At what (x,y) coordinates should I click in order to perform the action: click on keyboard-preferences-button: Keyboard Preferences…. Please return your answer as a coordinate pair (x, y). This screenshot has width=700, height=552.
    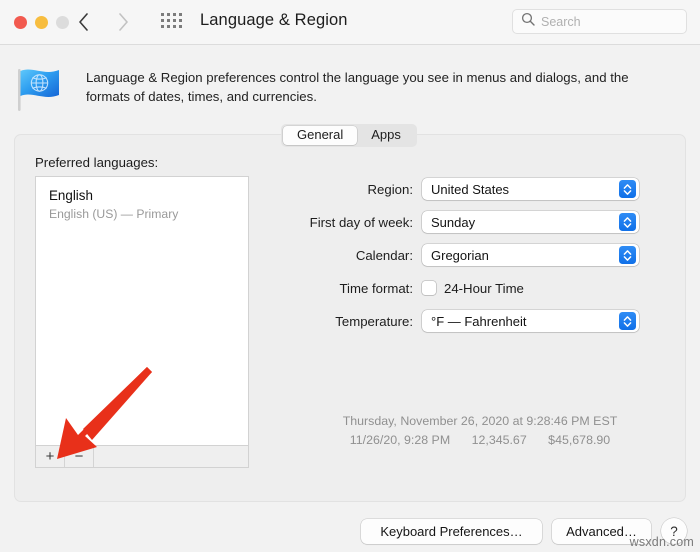
    Looking at the image, I should click on (451, 531).